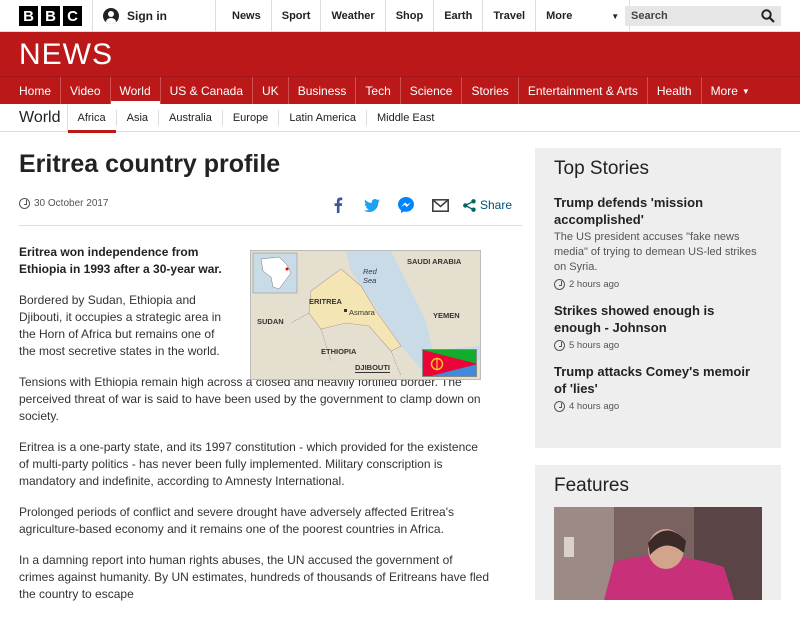 The height and width of the screenshot is (617, 800). I want to click on global-nav-earth: Earth, so click(459, 16).